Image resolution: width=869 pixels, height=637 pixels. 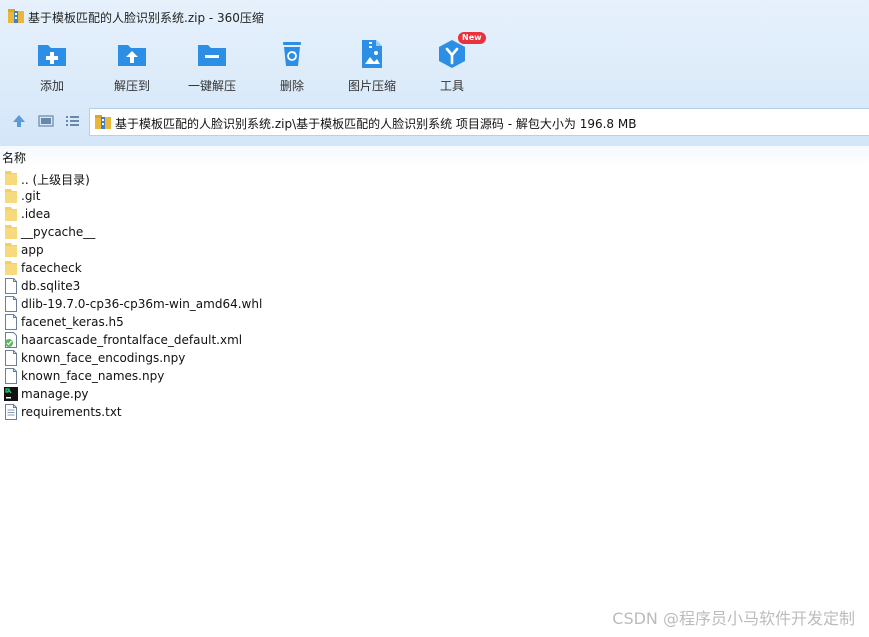 I want to click on python-file-icon, so click(x=11, y=394).